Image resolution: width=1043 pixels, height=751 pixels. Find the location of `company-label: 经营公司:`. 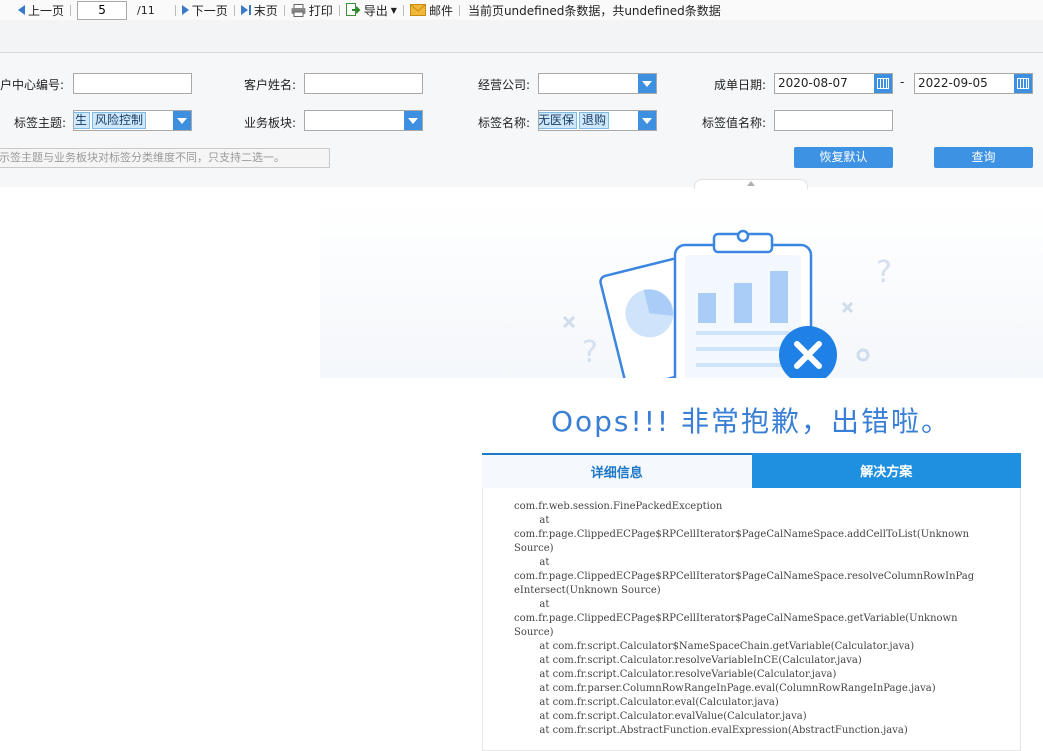

company-label: 经营公司: is located at coordinates (504, 85).